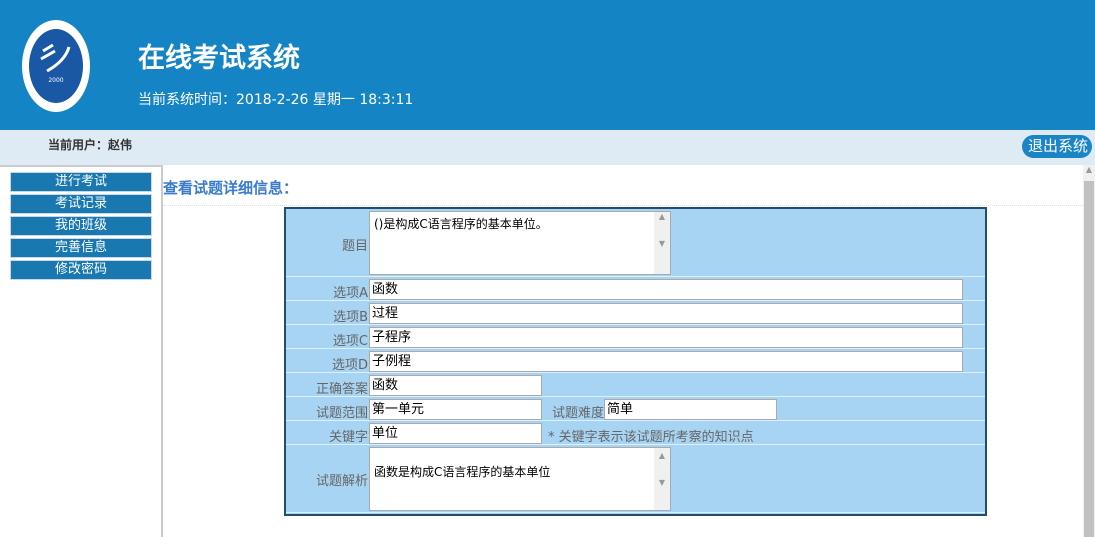 The image size is (1095, 537). I want to click on university-logo: 2000, so click(56, 66).